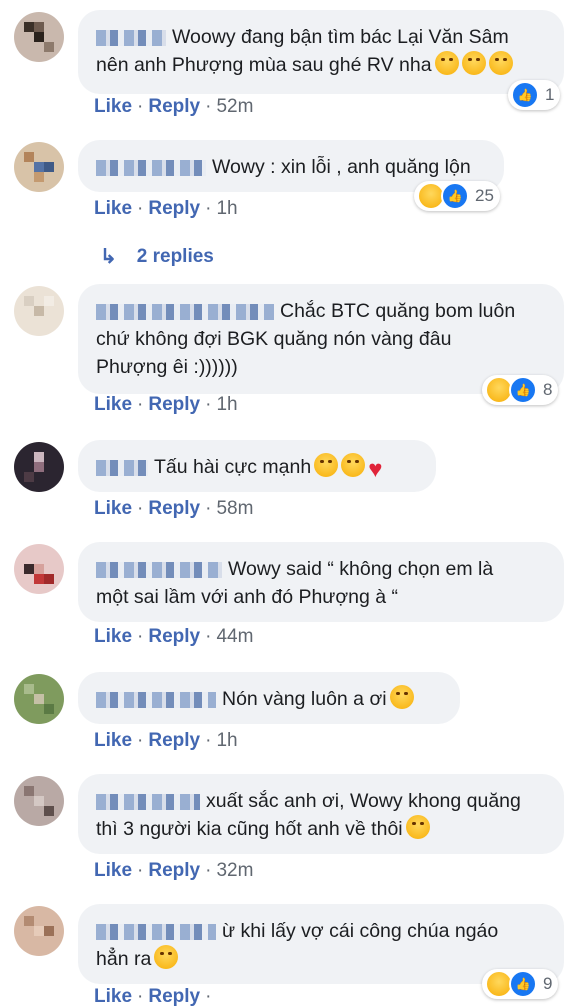 Image resolution: width=583 pixels, height=1008 pixels. I want to click on comment-text-line: hẳn ra, so click(124, 959).